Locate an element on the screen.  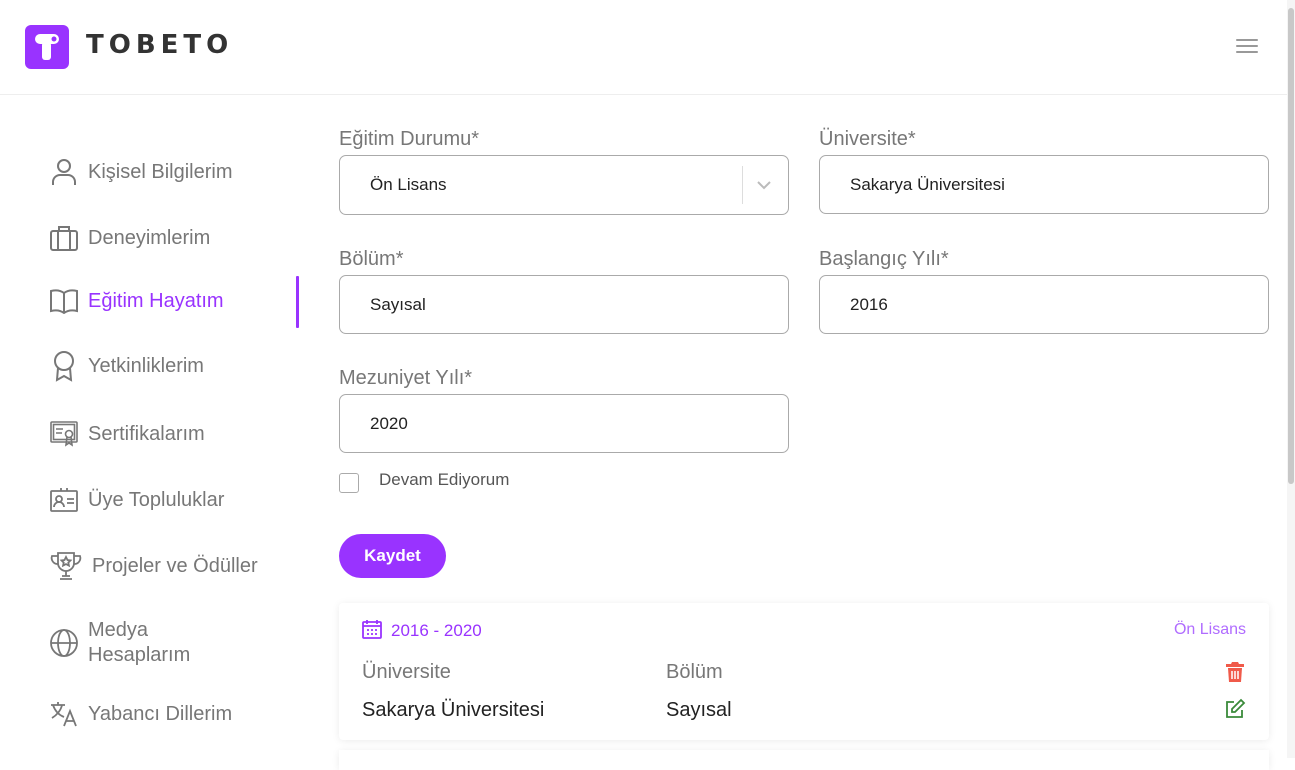
sidebar-item-egitim-hayatim: Eğitim Hayatım is located at coordinates (136, 301).